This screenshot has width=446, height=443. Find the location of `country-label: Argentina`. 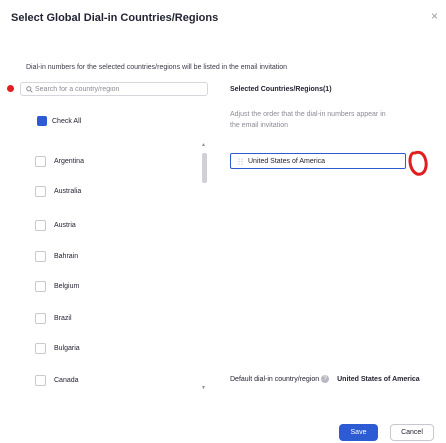

country-label: Argentina is located at coordinates (69, 161).